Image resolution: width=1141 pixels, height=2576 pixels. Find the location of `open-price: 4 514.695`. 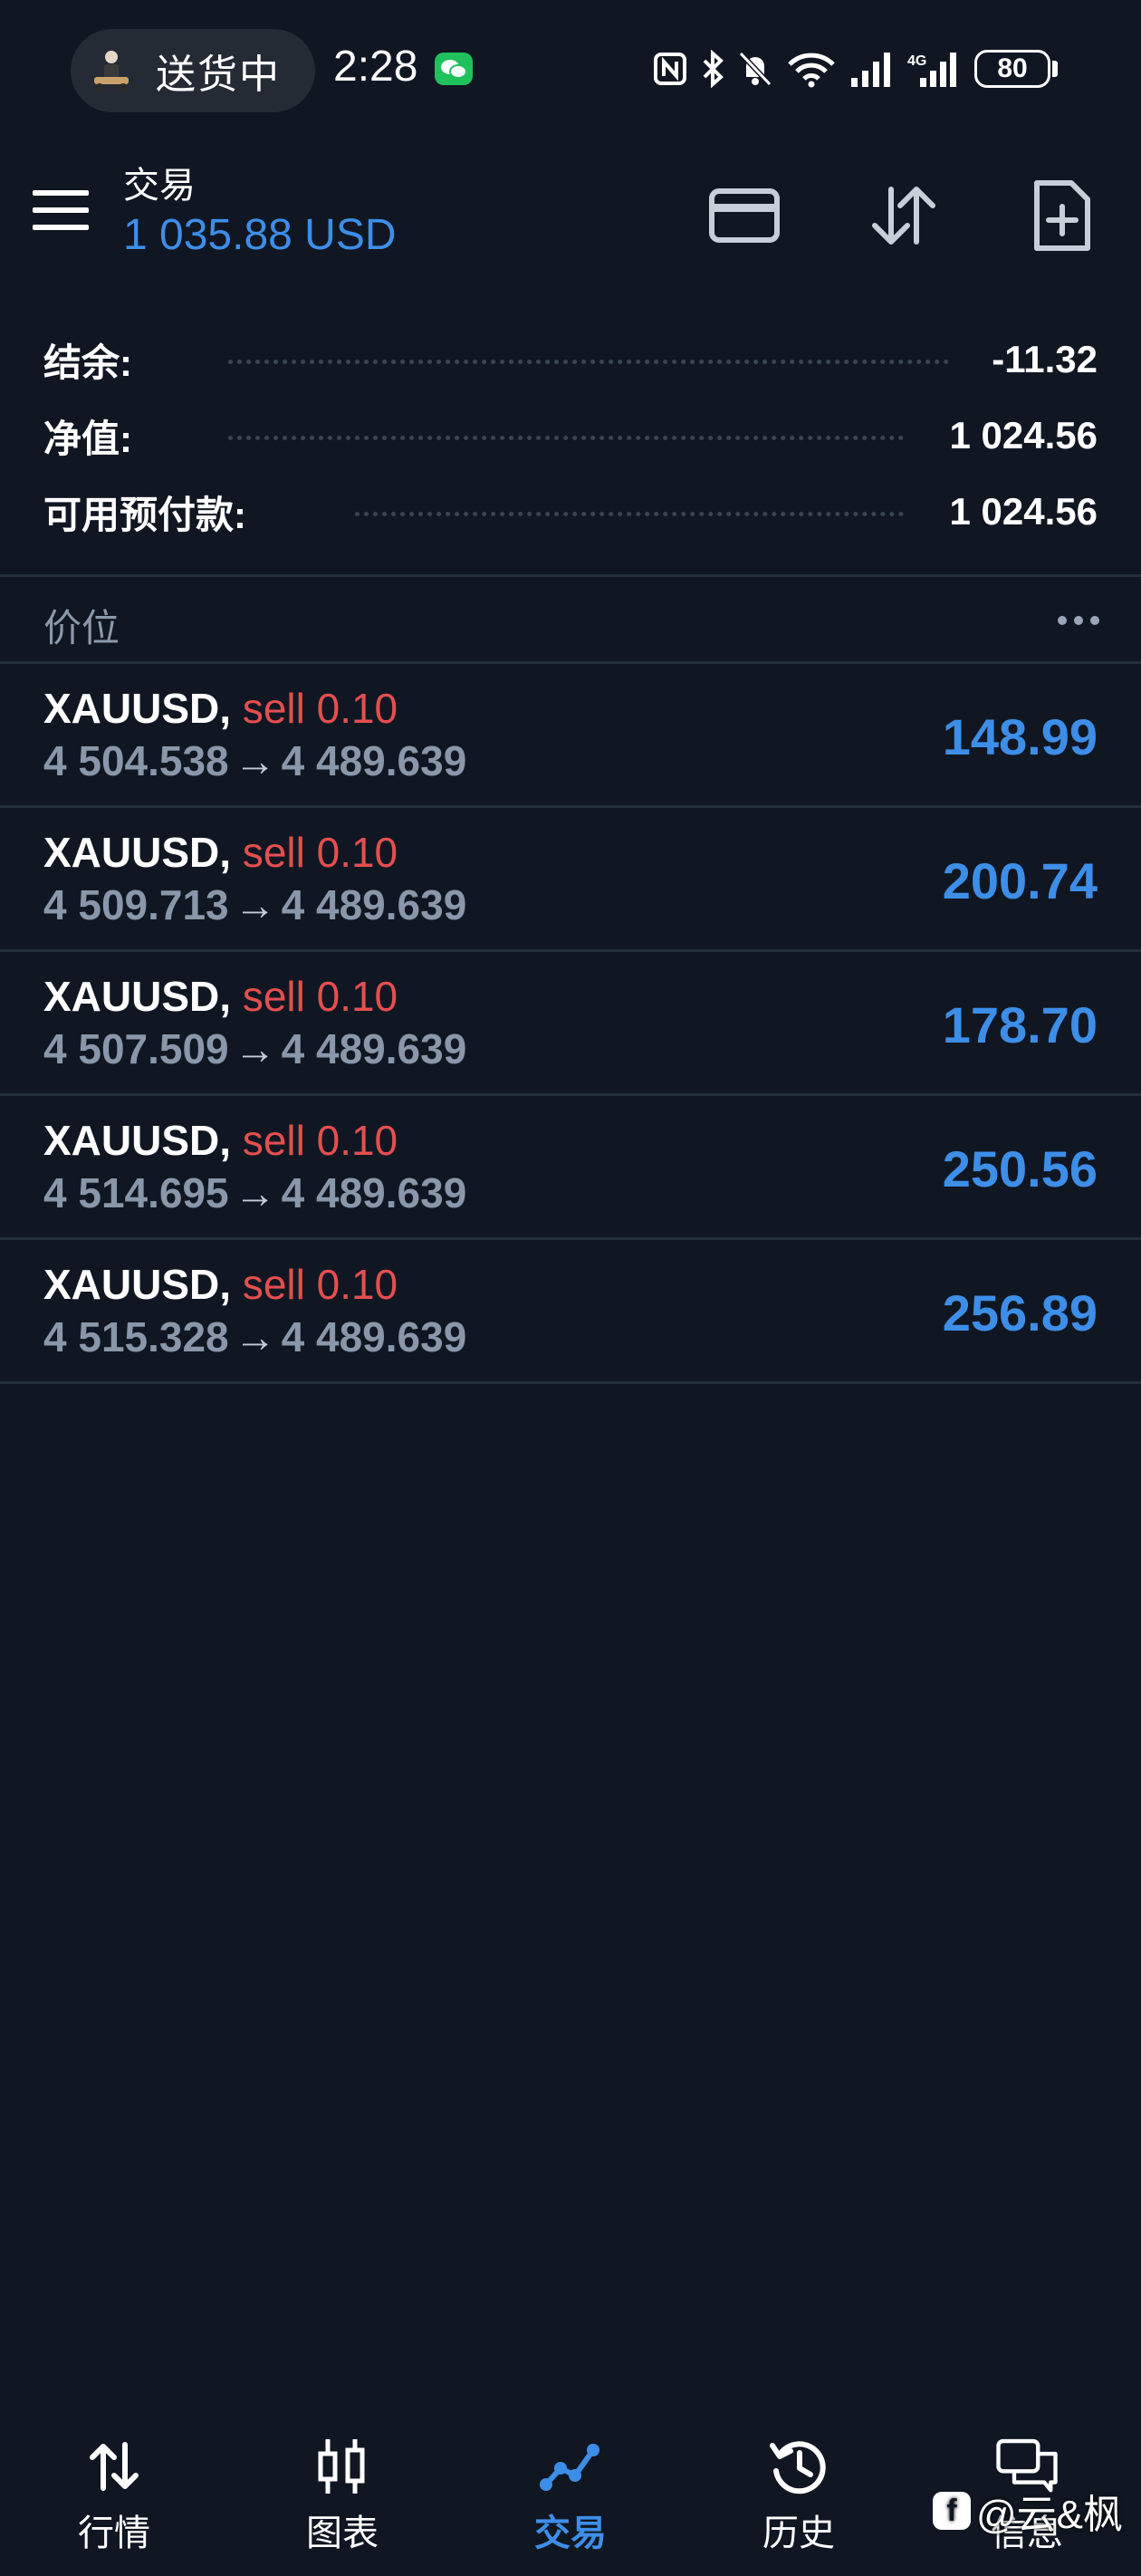

open-price: 4 514.695 is located at coordinates (136, 1192).